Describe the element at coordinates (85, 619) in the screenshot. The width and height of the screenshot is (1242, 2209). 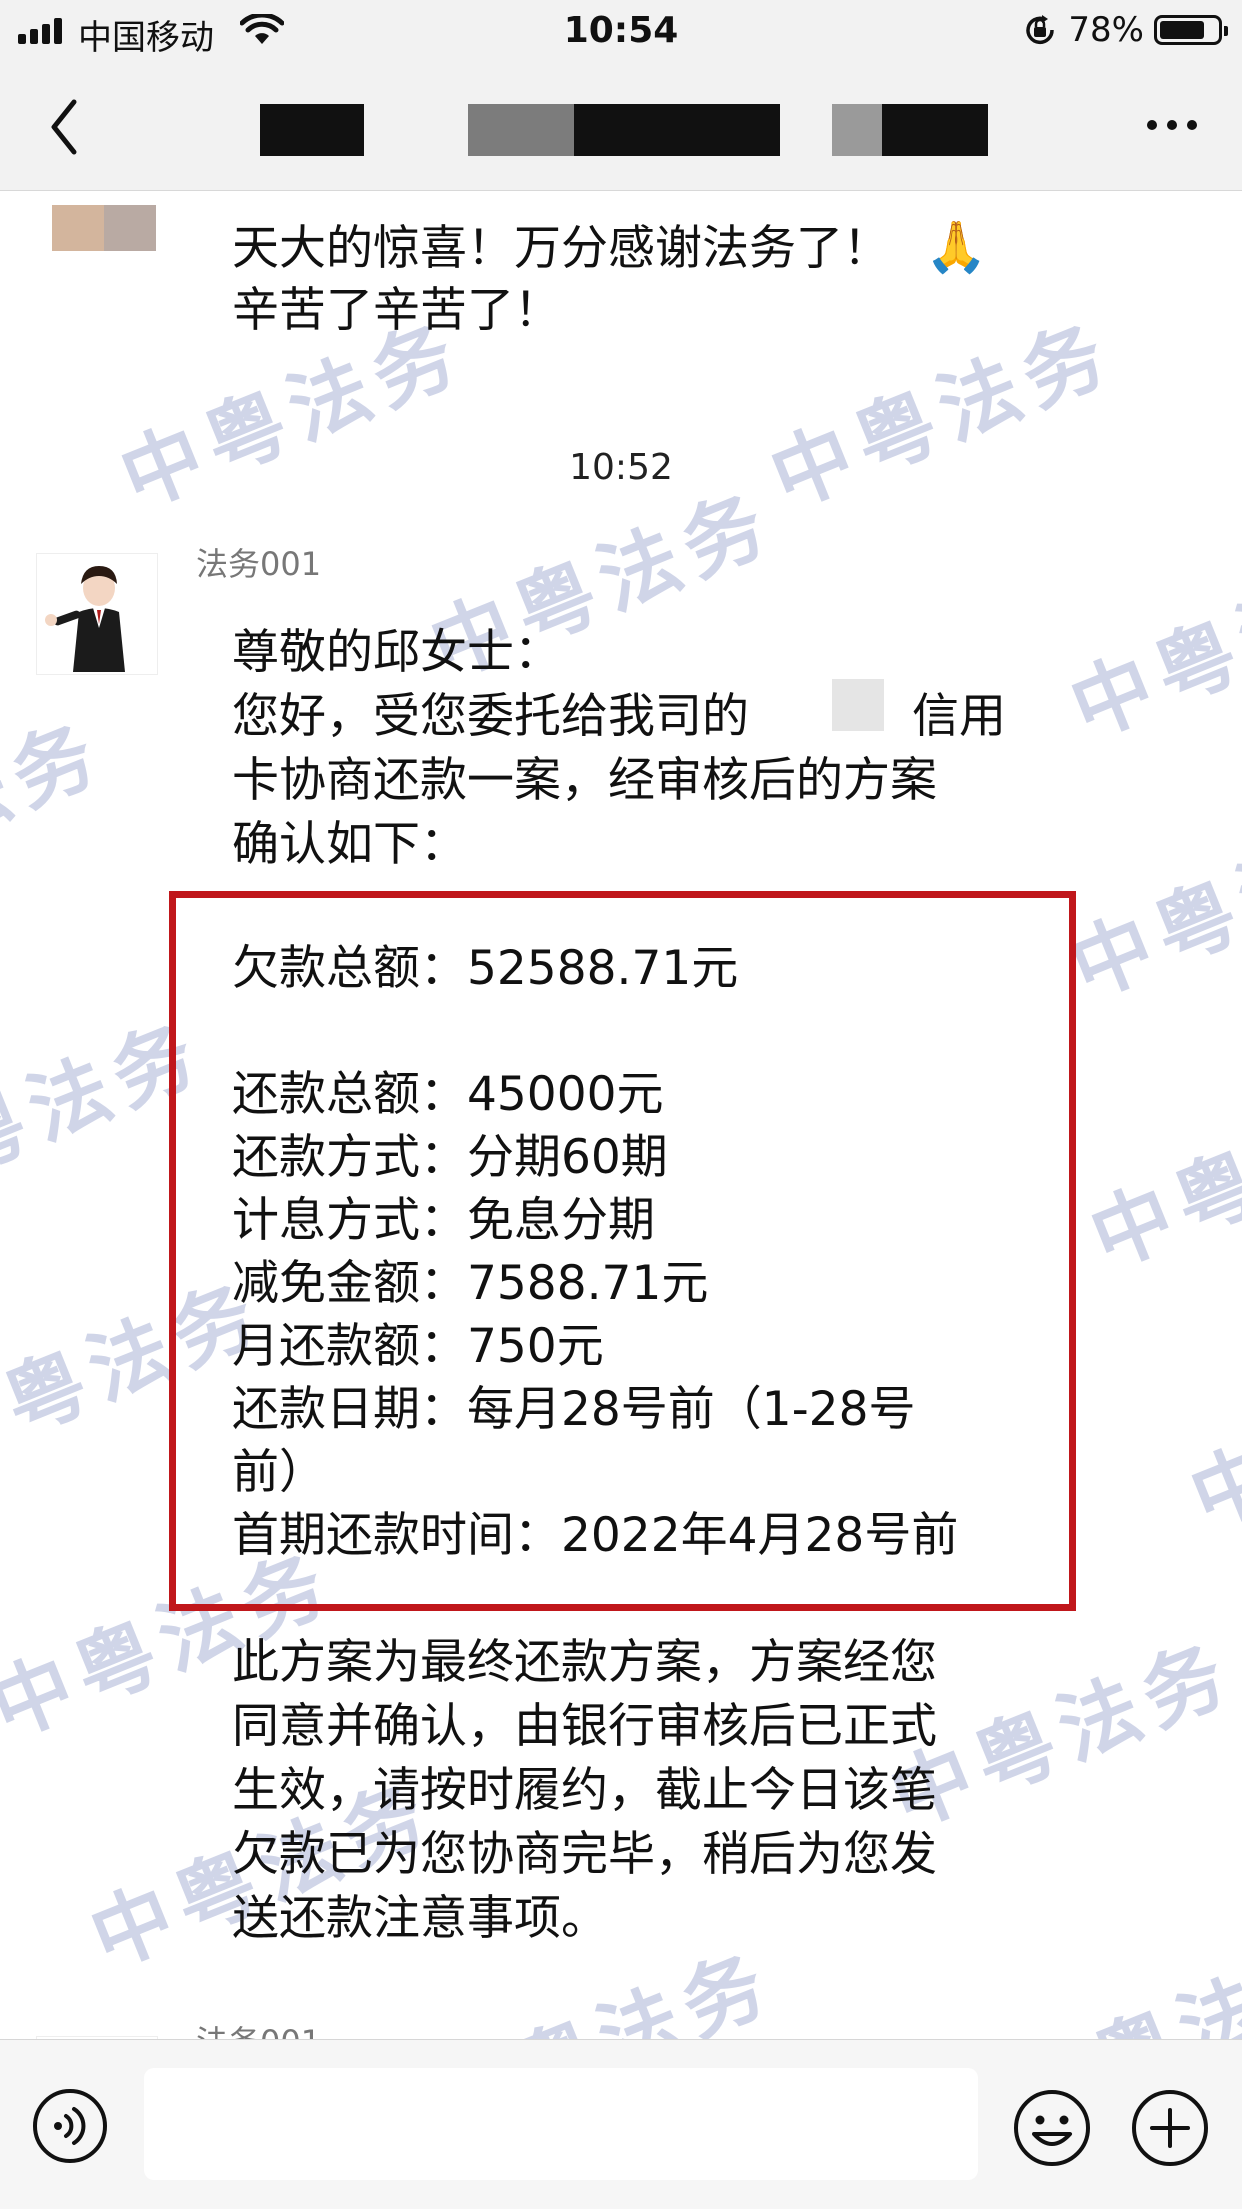
I see `lawyer-avatar-icon` at that location.